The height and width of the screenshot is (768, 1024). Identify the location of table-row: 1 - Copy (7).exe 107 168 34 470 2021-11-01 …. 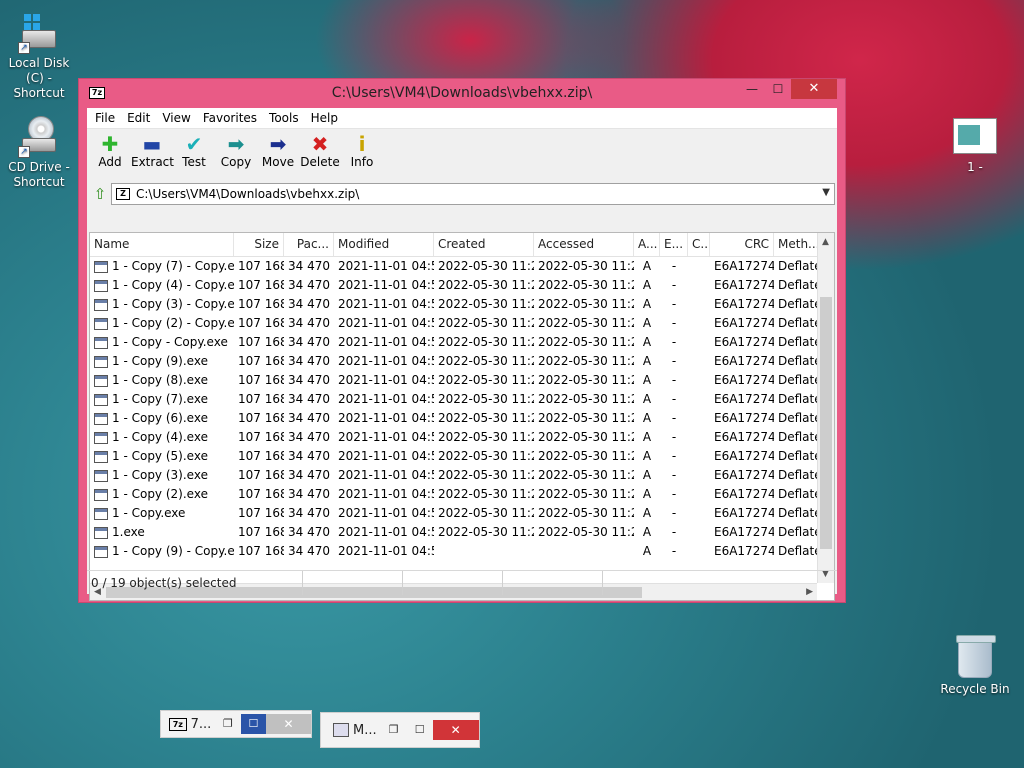
(462, 399).